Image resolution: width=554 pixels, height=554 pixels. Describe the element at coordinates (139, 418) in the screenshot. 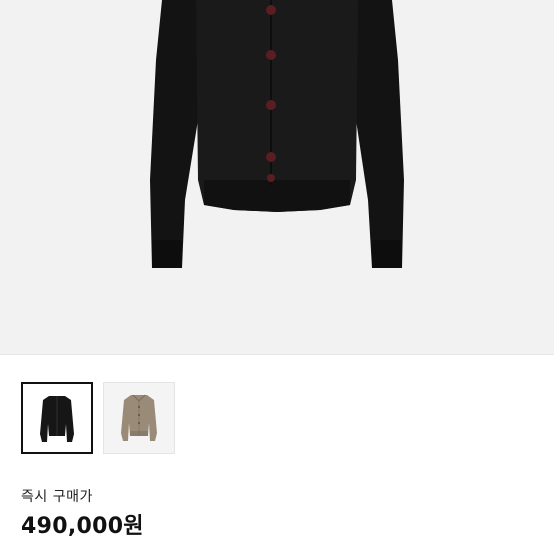

I see `thumbnail-beige-cardigan` at that location.